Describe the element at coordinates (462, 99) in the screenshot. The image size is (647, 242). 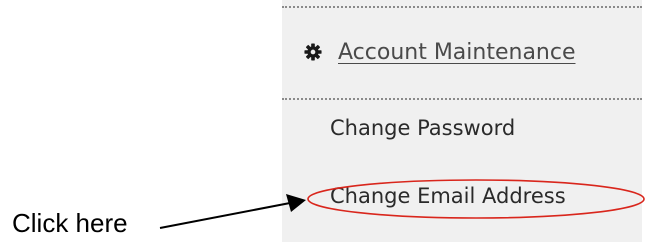
I see `section-divider` at that location.